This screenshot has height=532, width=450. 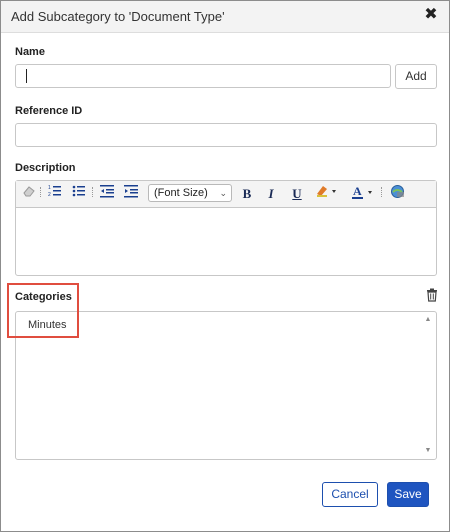 I want to click on ordered-list-icon: 12, so click(x=55, y=194).